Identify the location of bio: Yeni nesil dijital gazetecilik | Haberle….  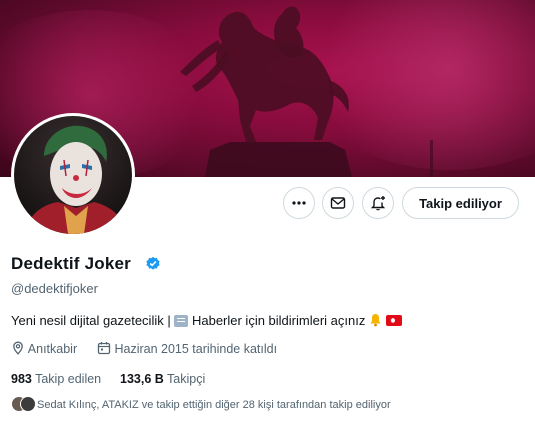
(206, 320).